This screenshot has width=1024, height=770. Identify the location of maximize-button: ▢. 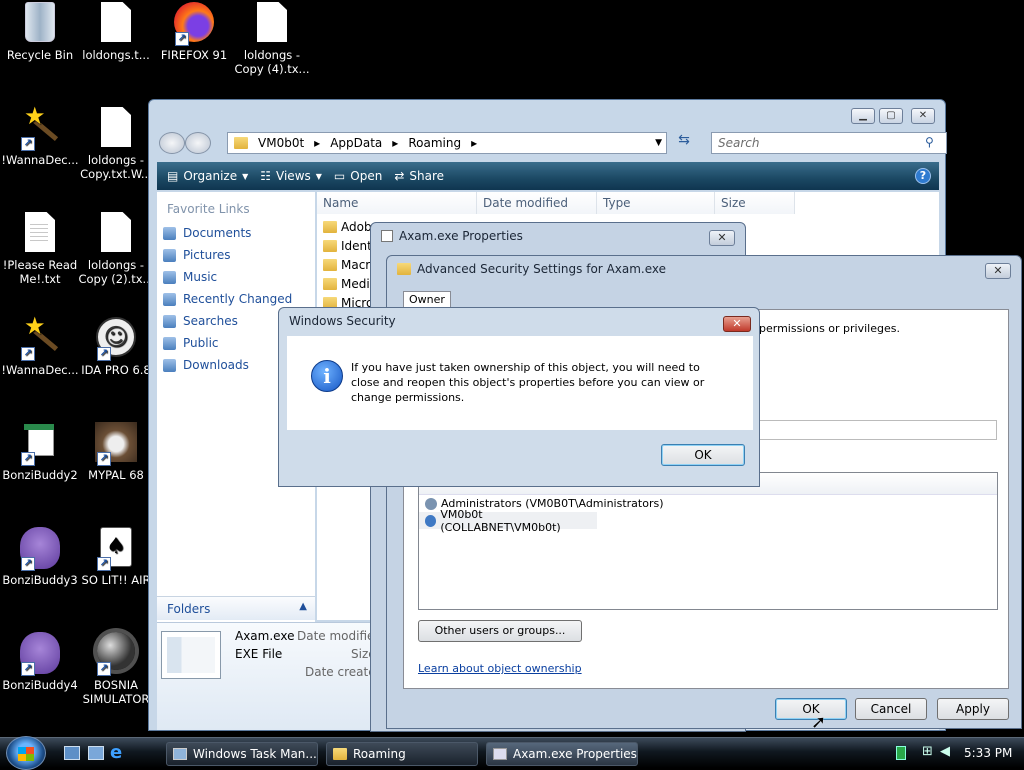
(891, 116).